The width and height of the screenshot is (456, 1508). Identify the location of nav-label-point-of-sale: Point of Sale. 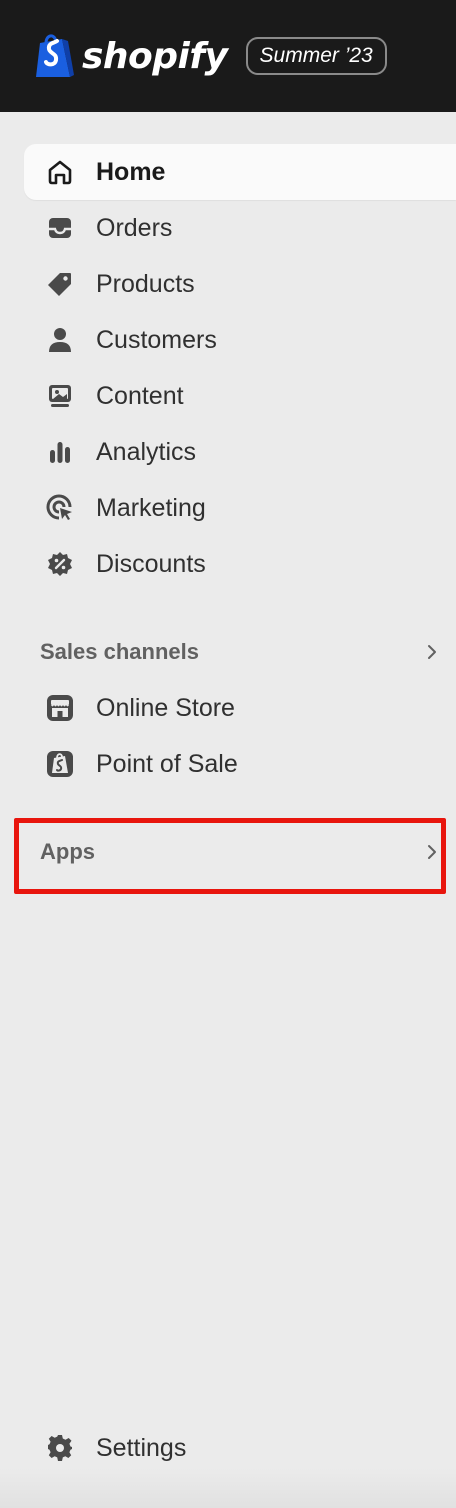
(167, 763).